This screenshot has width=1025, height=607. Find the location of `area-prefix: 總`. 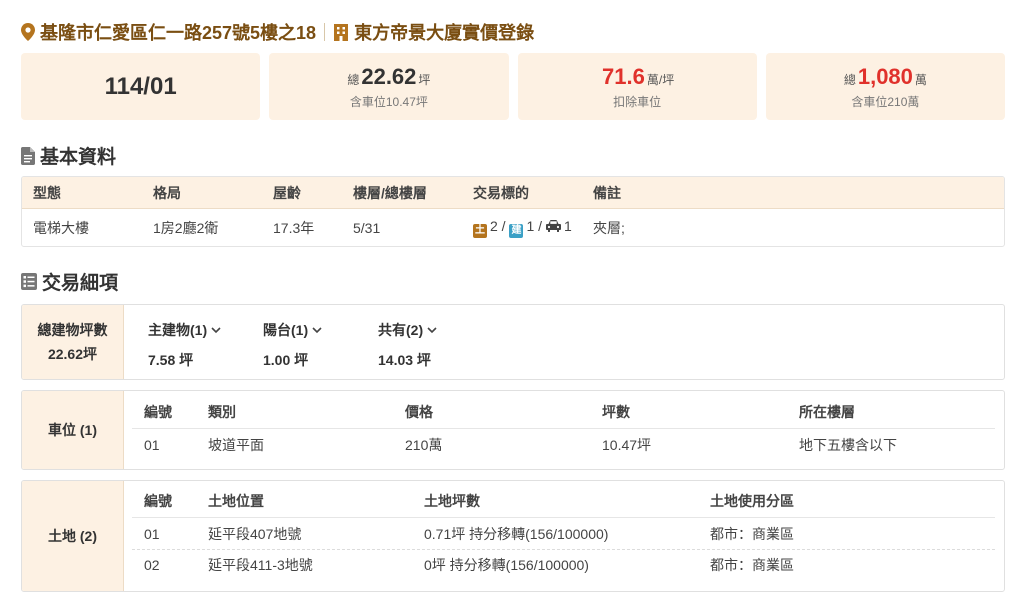

area-prefix: 總 is located at coordinates (353, 79).